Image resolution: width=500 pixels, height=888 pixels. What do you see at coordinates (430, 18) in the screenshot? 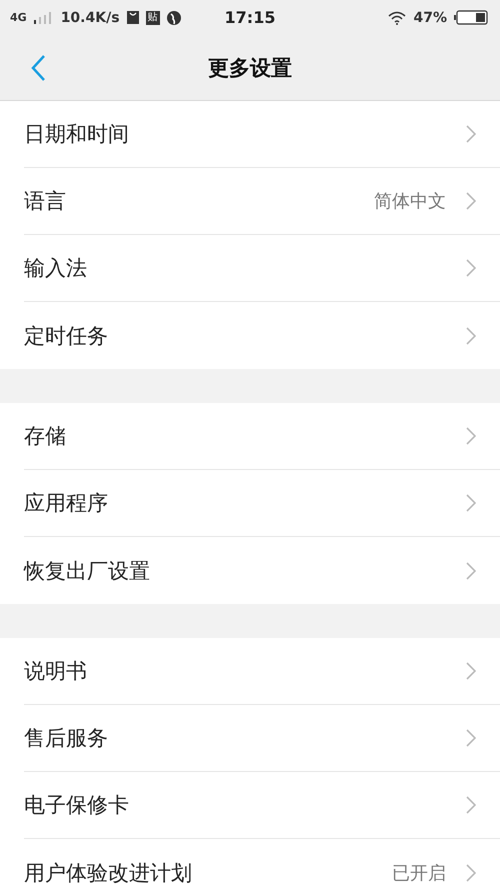
I see `battery-percent: 47%` at bounding box center [430, 18].